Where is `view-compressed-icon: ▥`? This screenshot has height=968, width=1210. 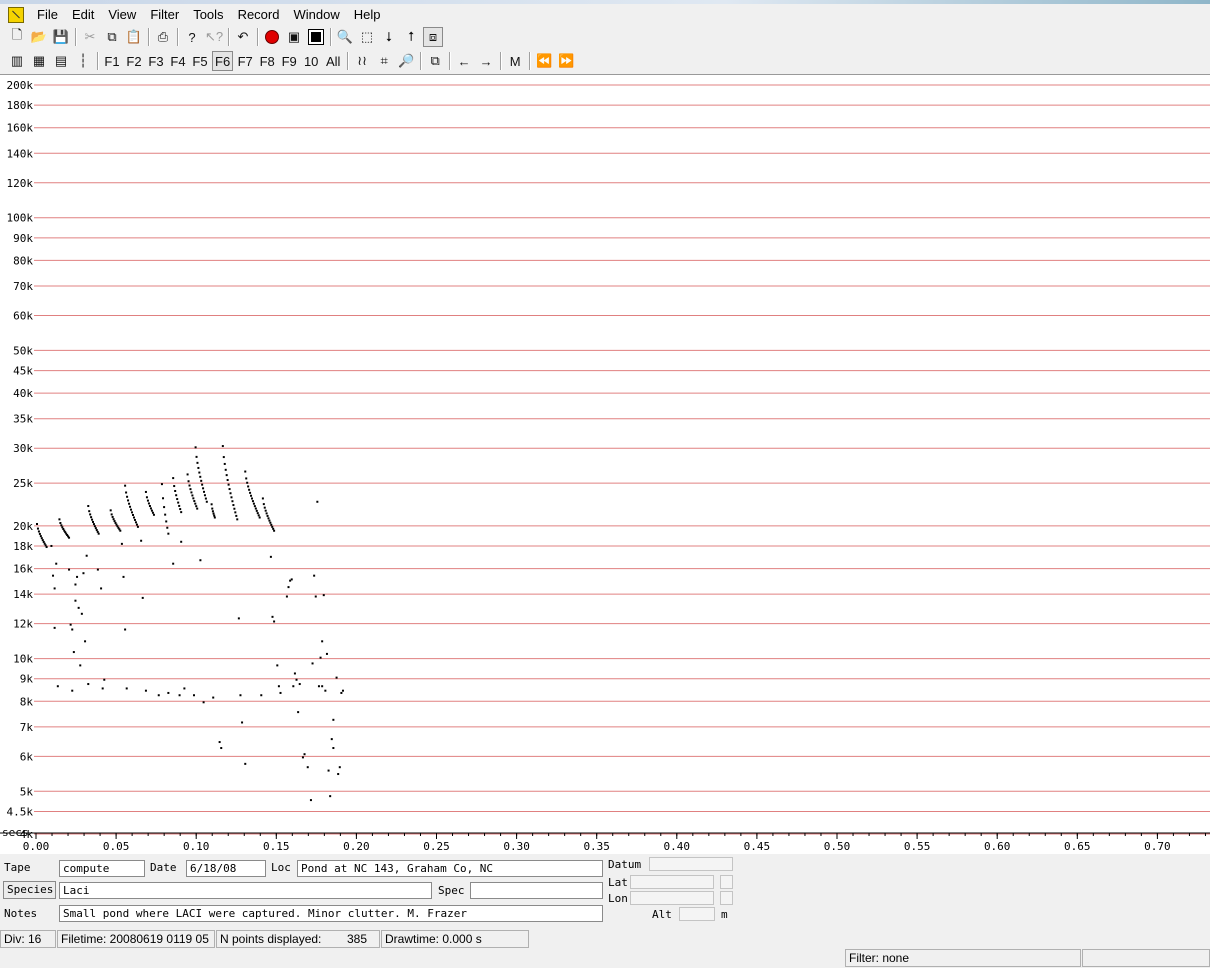 view-compressed-icon: ▥ is located at coordinates (17, 61).